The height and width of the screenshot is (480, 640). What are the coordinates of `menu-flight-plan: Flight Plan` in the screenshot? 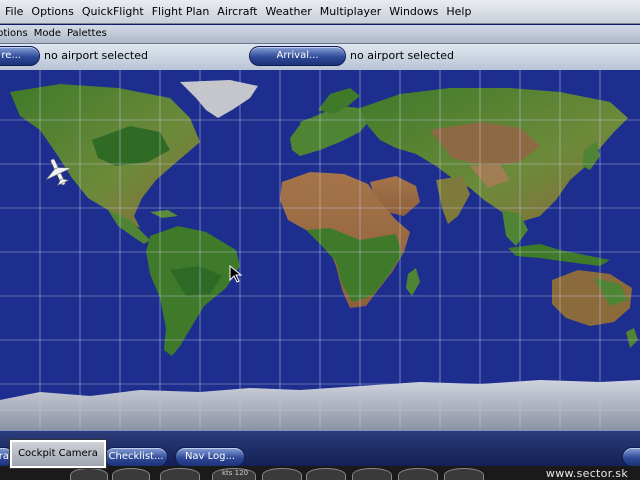 It's located at (181, 12).